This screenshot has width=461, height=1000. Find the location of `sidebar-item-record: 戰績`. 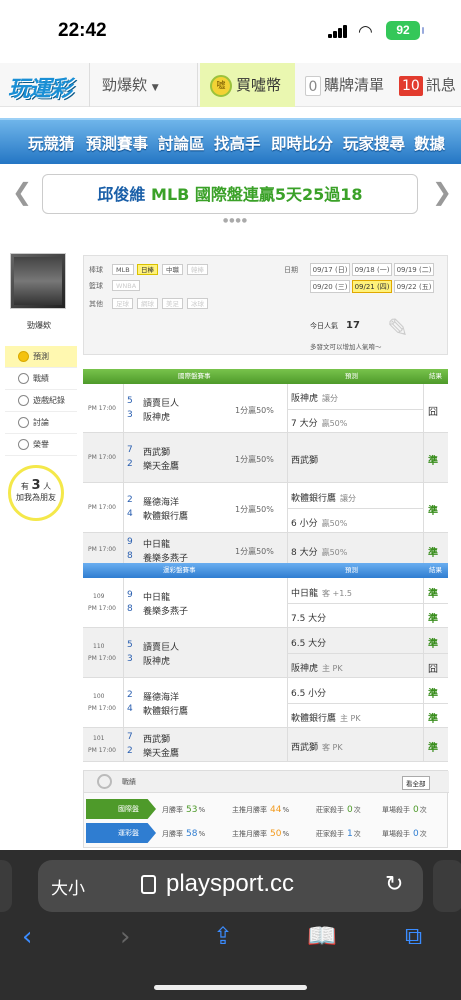

sidebar-item-record: 戰績 is located at coordinates (41, 379).